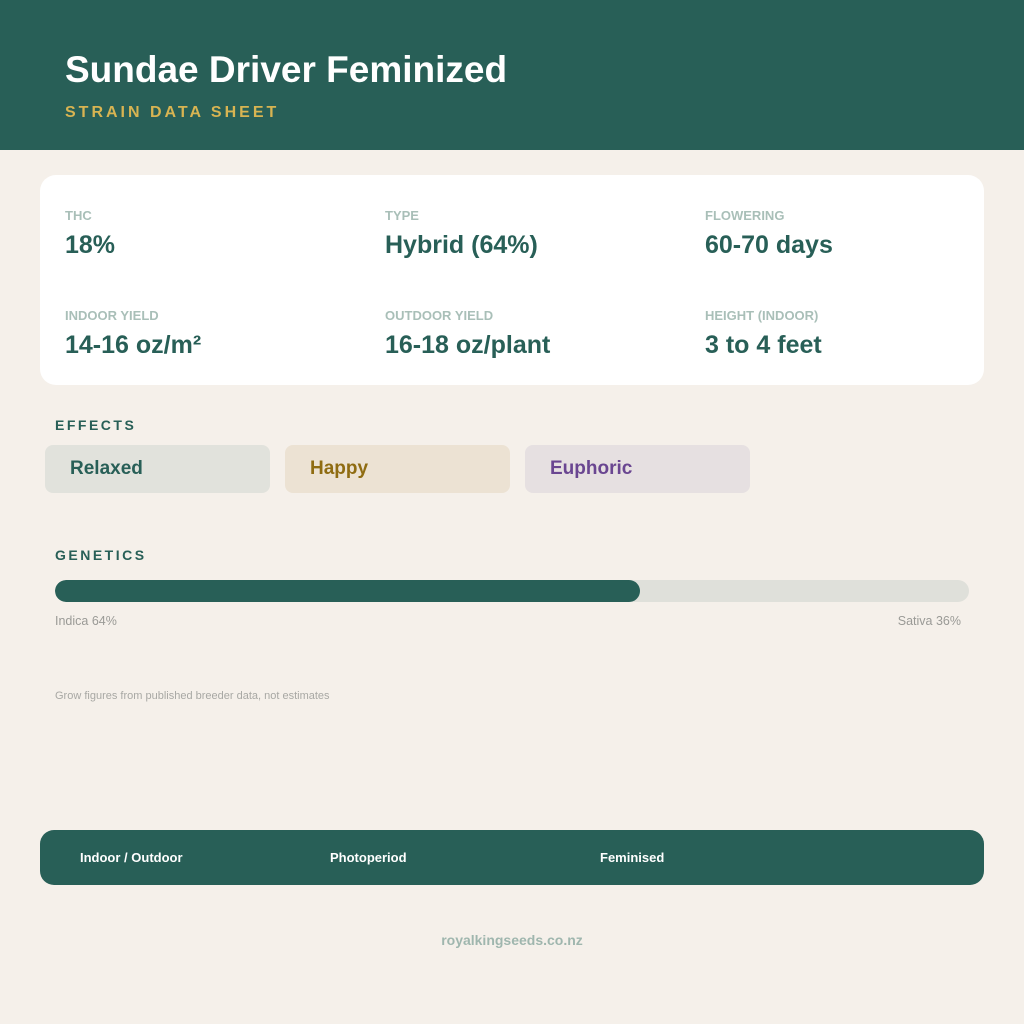 Image resolution: width=1024 pixels, height=1024 pixels. I want to click on stat-type: TYPE Hybrid (64%), so click(535, 234).